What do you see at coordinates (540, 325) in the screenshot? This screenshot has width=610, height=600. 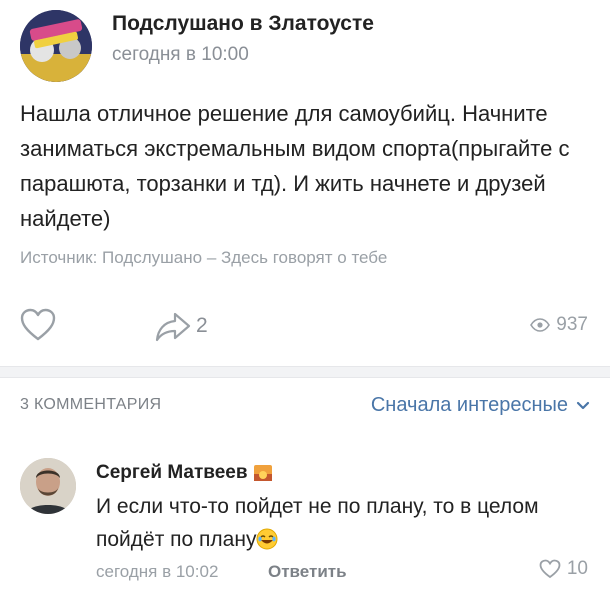 I see `eye-icon` at bounding box center [540, 325].